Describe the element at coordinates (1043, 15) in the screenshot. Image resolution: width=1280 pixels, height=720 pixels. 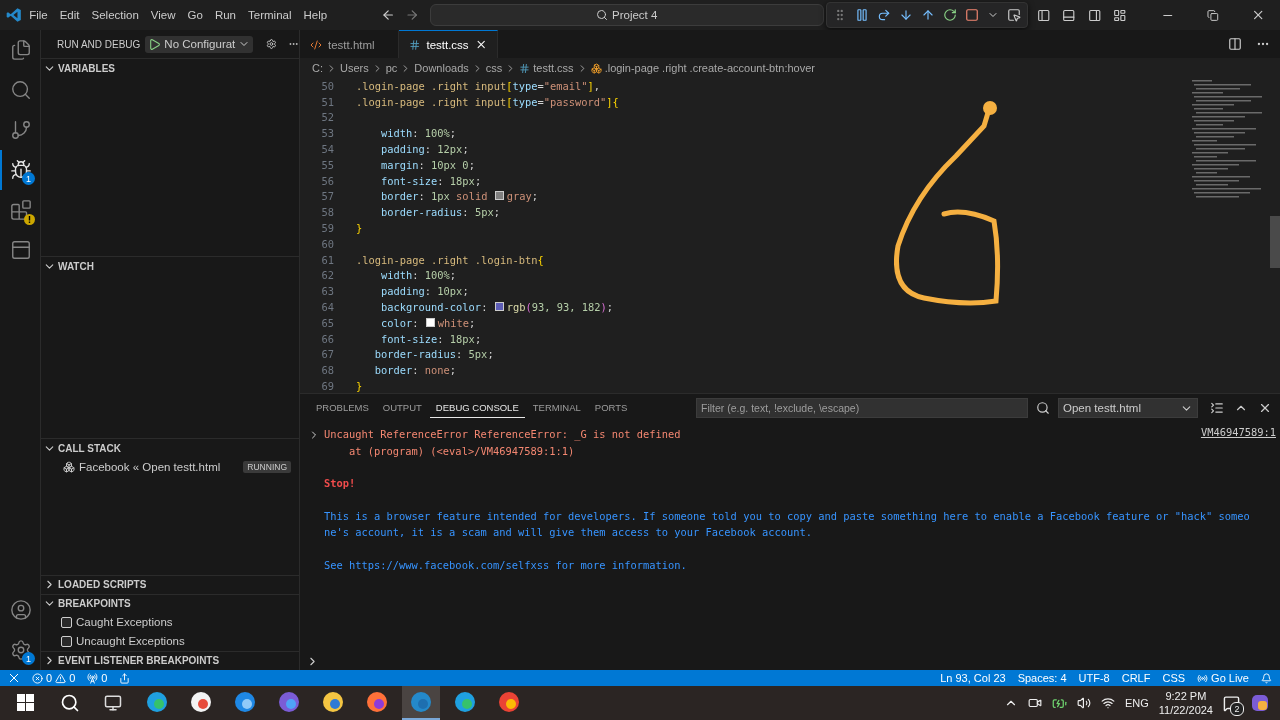
I see `toggle-sidebar-icon` at that location.